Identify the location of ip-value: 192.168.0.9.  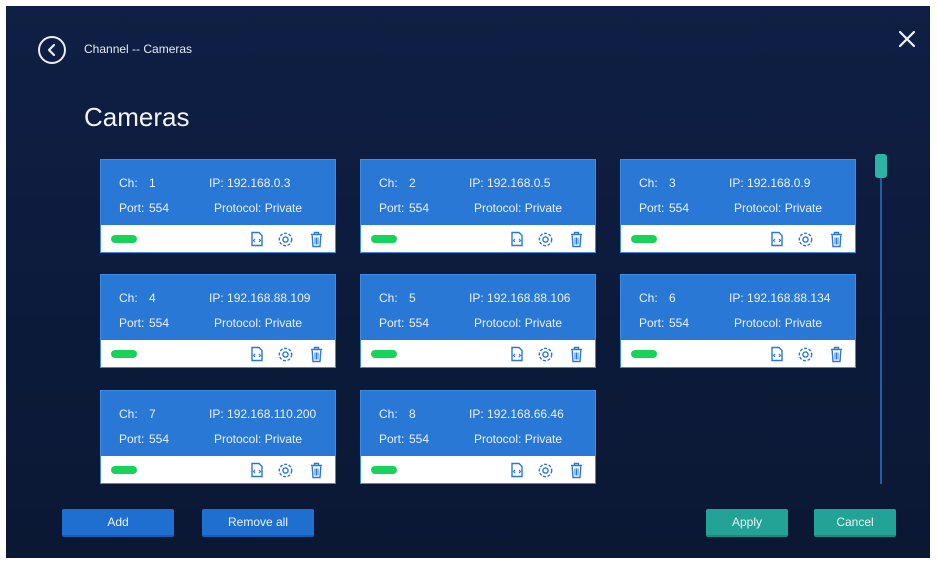
(779, 183).